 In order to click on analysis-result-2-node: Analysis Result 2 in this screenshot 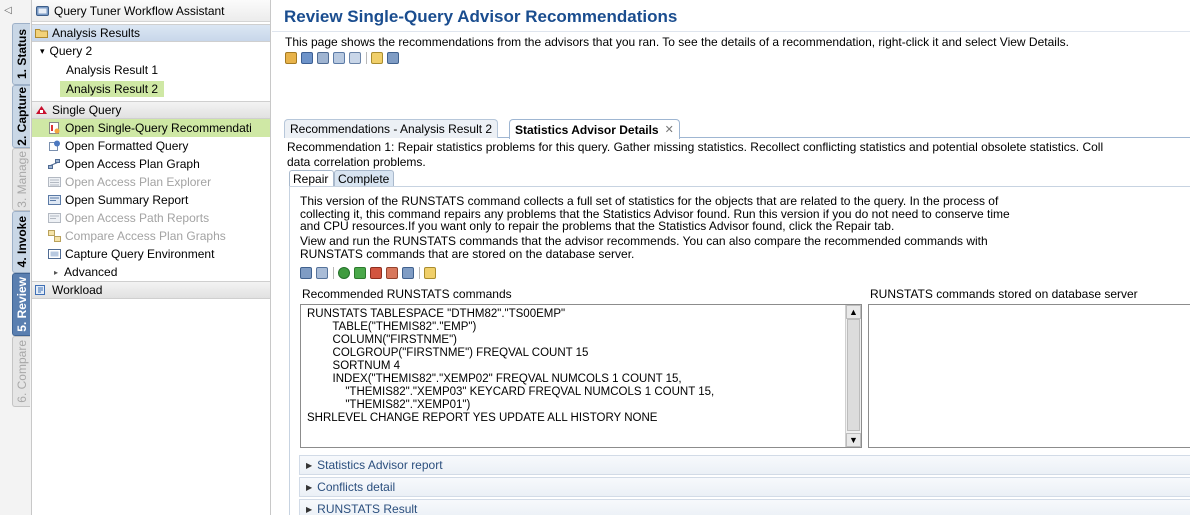, I will do `click(151, 88)`.